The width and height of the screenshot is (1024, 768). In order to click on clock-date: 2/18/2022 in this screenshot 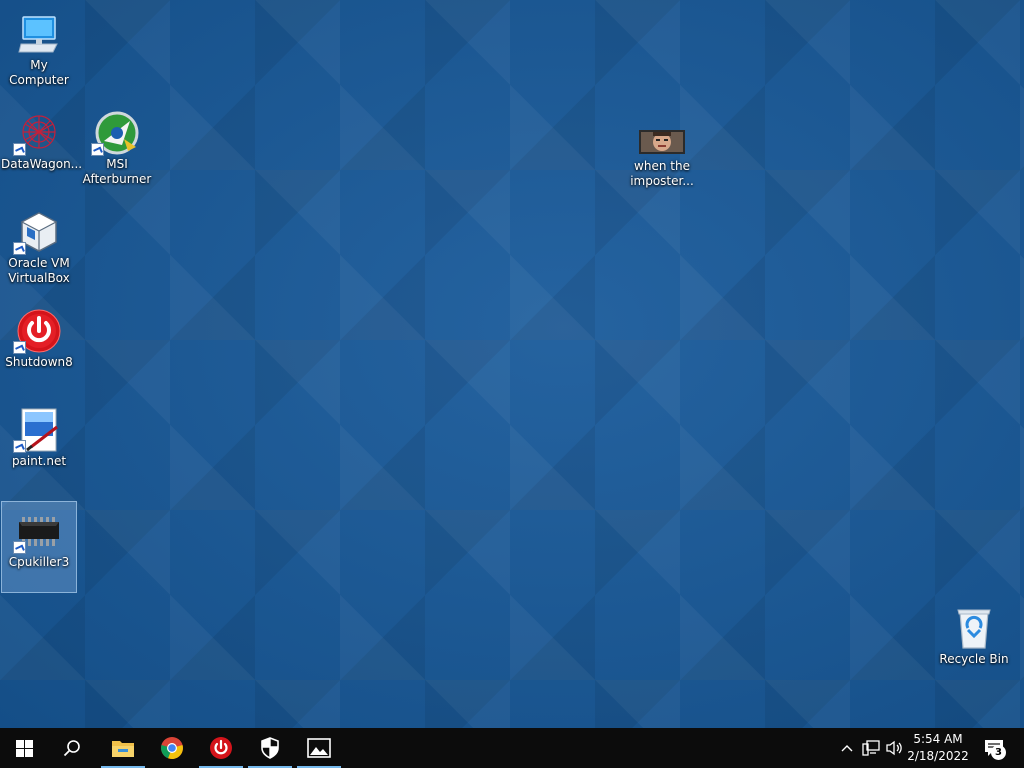, I will do `click(938, 756)`.